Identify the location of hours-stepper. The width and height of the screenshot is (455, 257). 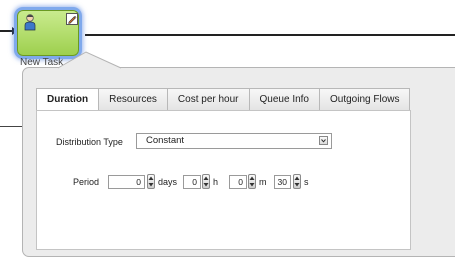
(206, 181).